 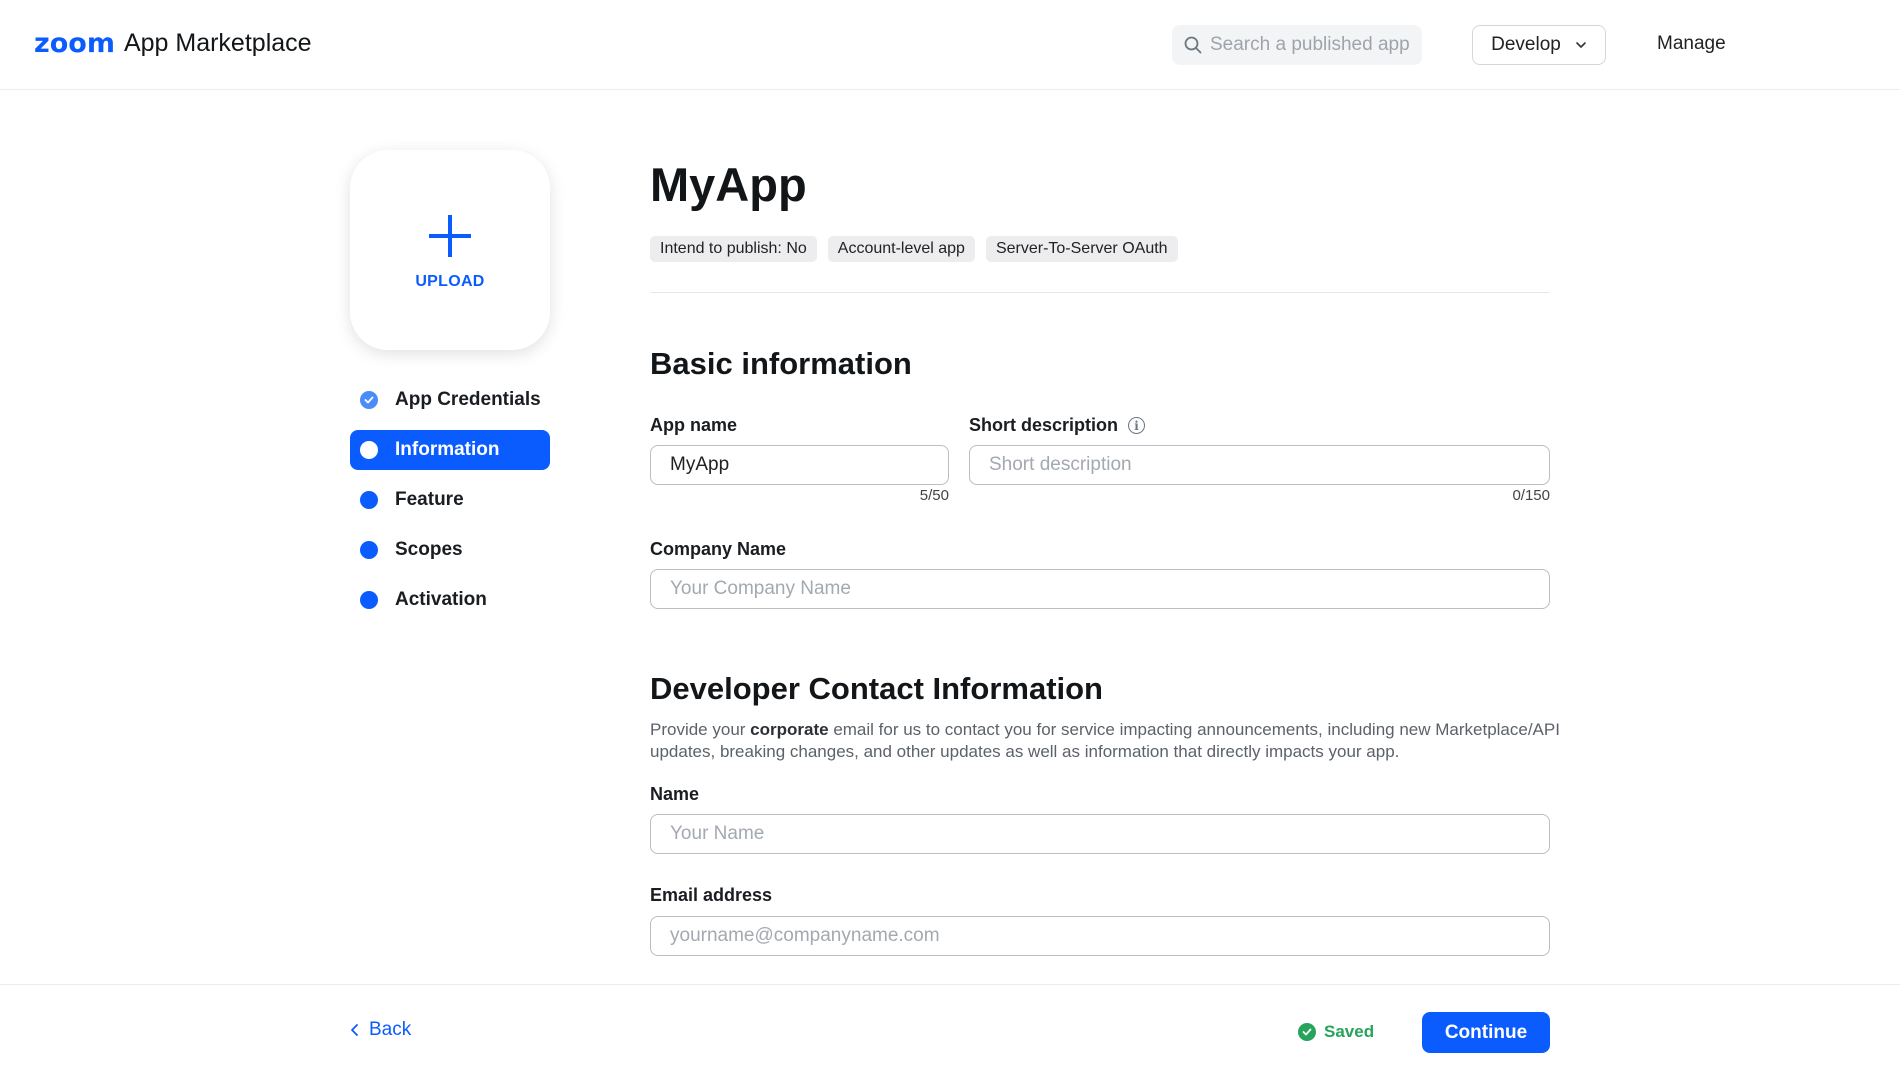 I want to click on short-description-counter: 0/150, so click(x=1531, y=495).